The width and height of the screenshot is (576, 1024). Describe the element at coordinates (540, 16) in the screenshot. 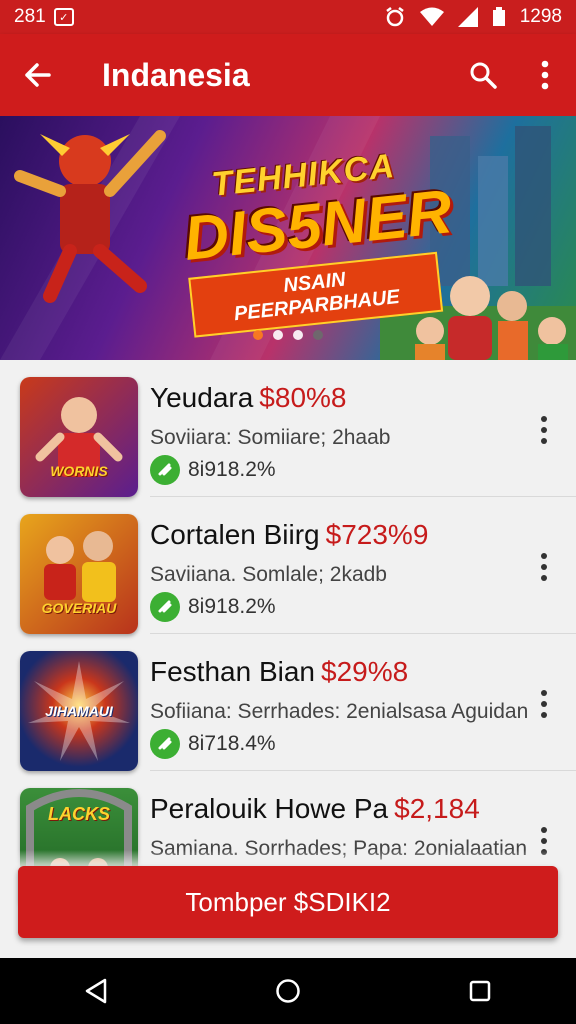

I see `status-time-right: 1298` at that location.